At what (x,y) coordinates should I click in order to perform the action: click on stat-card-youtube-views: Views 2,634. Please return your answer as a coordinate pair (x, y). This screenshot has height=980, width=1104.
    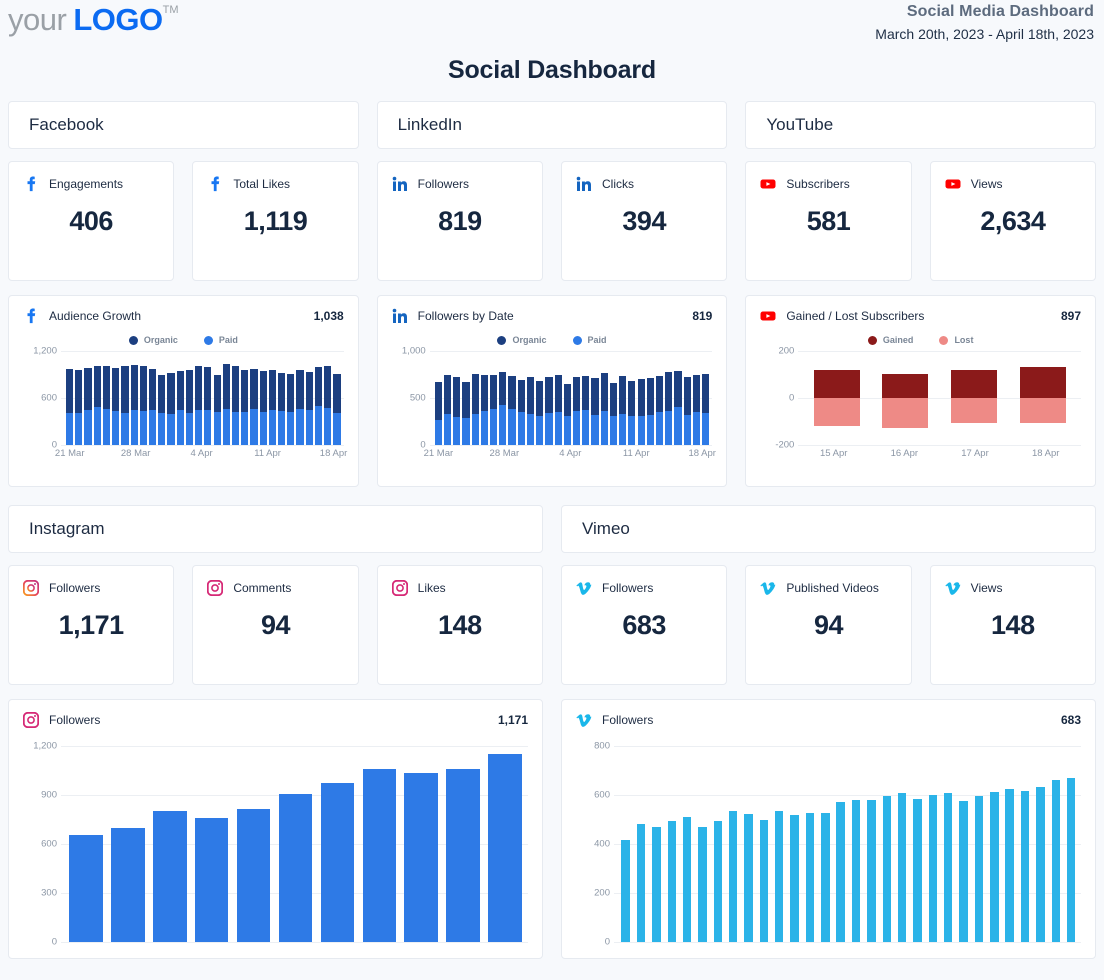
    Looking at the image, I should click on (1013, 221).